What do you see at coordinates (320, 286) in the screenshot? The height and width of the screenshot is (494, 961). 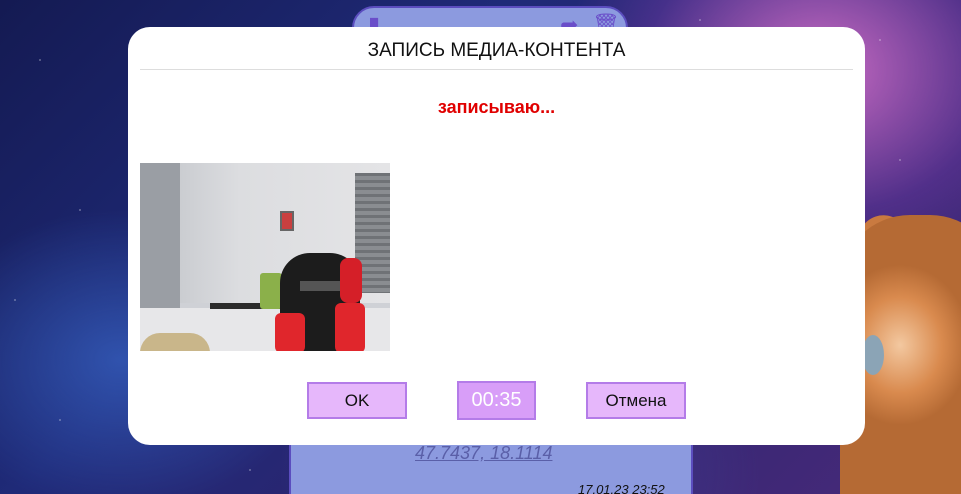 I see `preview-chair-logo` at bounding box center [320, 286].